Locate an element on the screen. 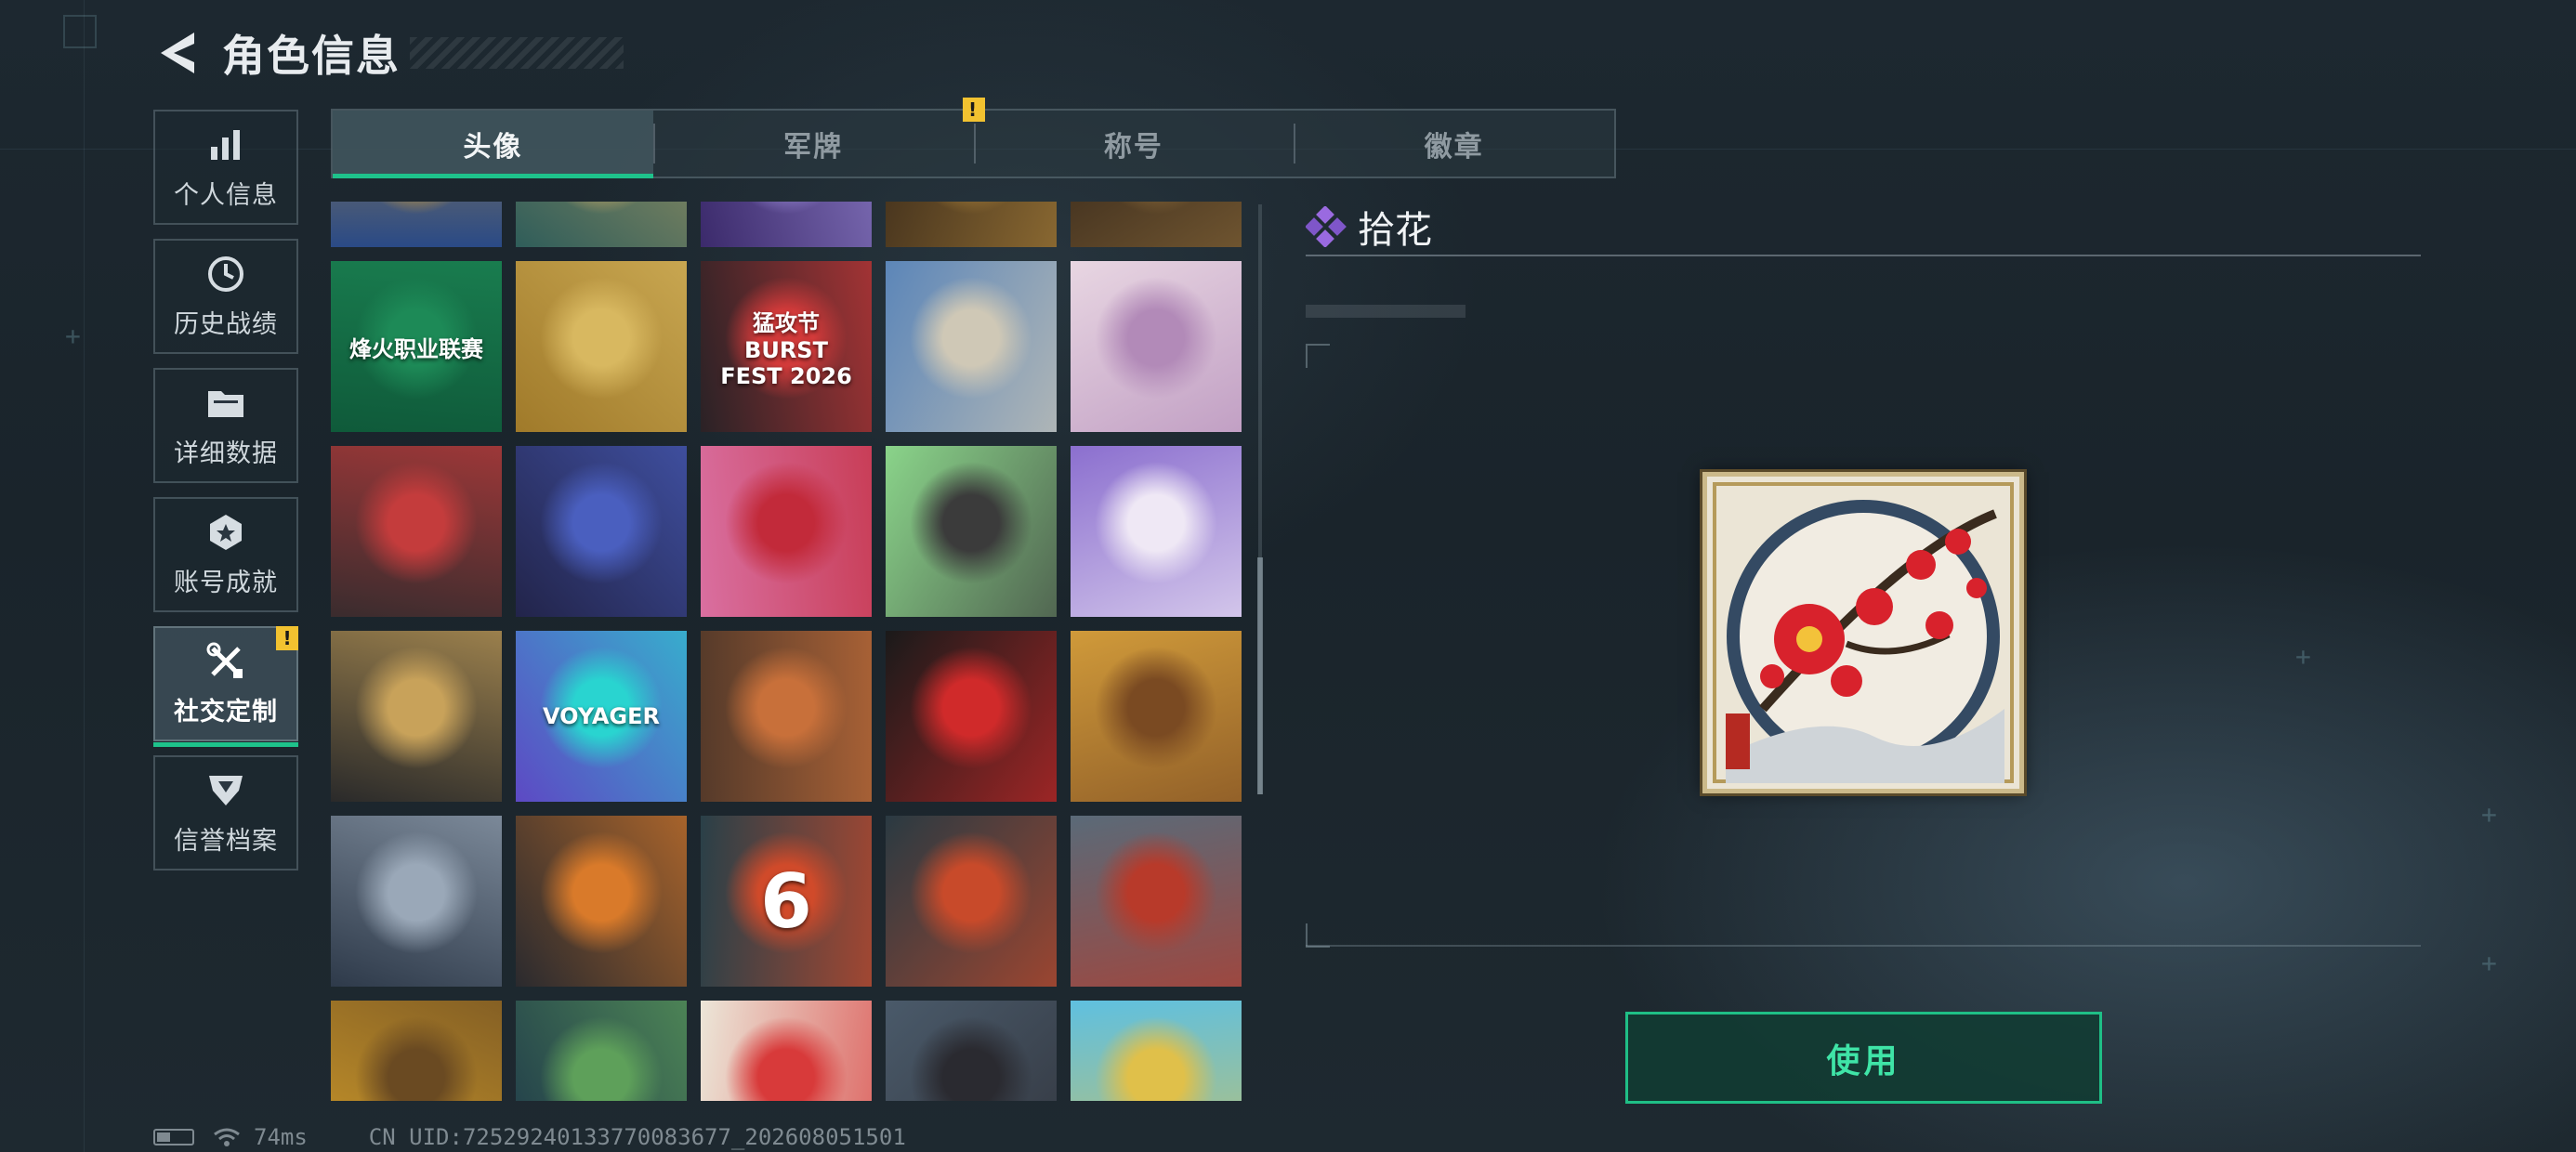 Image resolution: width=2576 pixels, height=1152 pixels. avatar-blue-globe is located at coordinates (1156, 1051).